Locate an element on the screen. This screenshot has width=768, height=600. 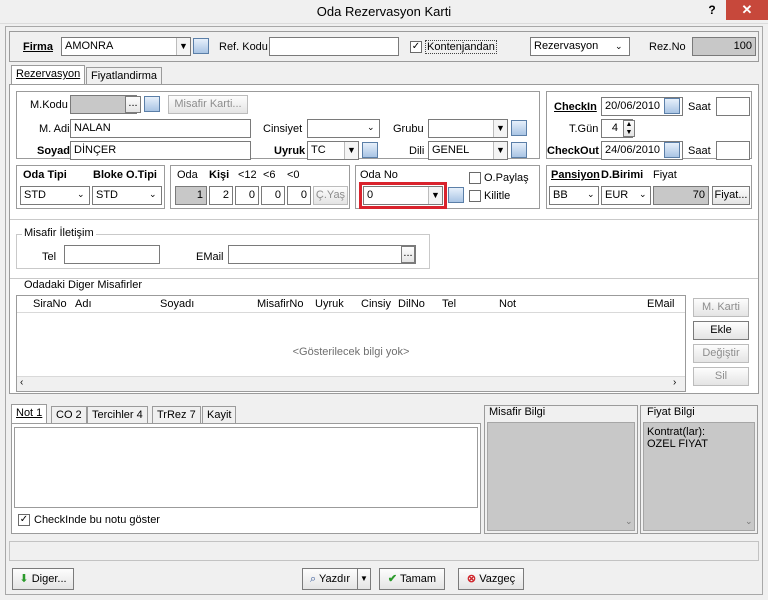
vazgec-button: ⊗ Vazgeç is located at coordinates (491, 579).